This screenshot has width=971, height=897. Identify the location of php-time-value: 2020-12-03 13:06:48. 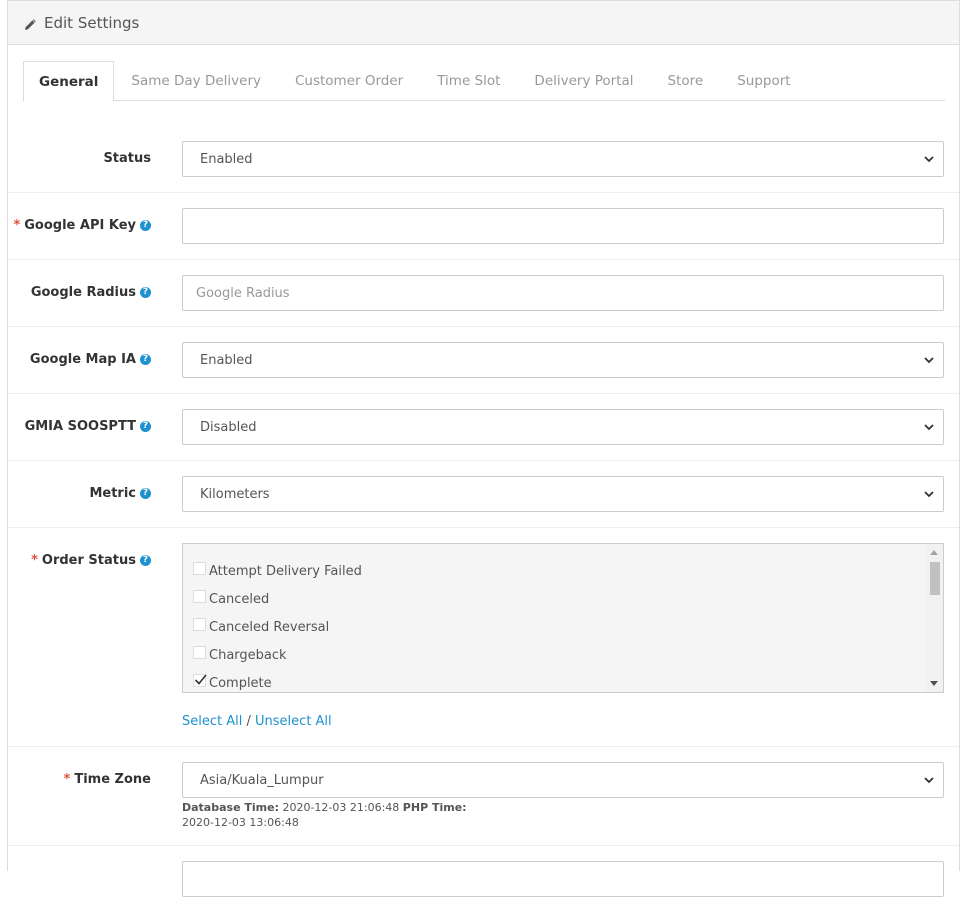
(240, 822).